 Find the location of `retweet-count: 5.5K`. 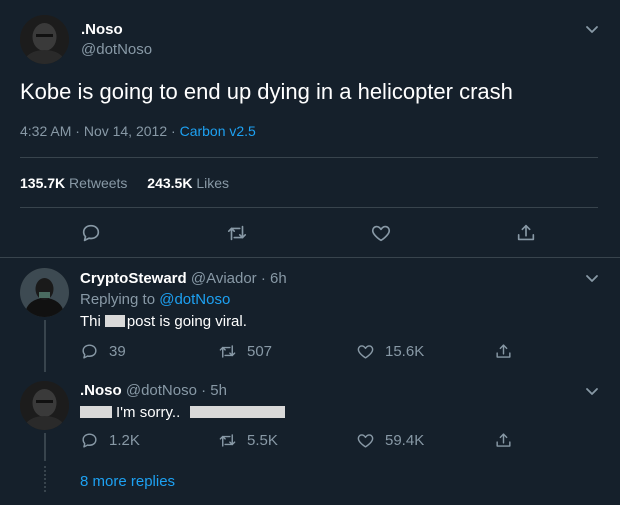

retweet-count: 5.5K is located at coordinates (262, 440).